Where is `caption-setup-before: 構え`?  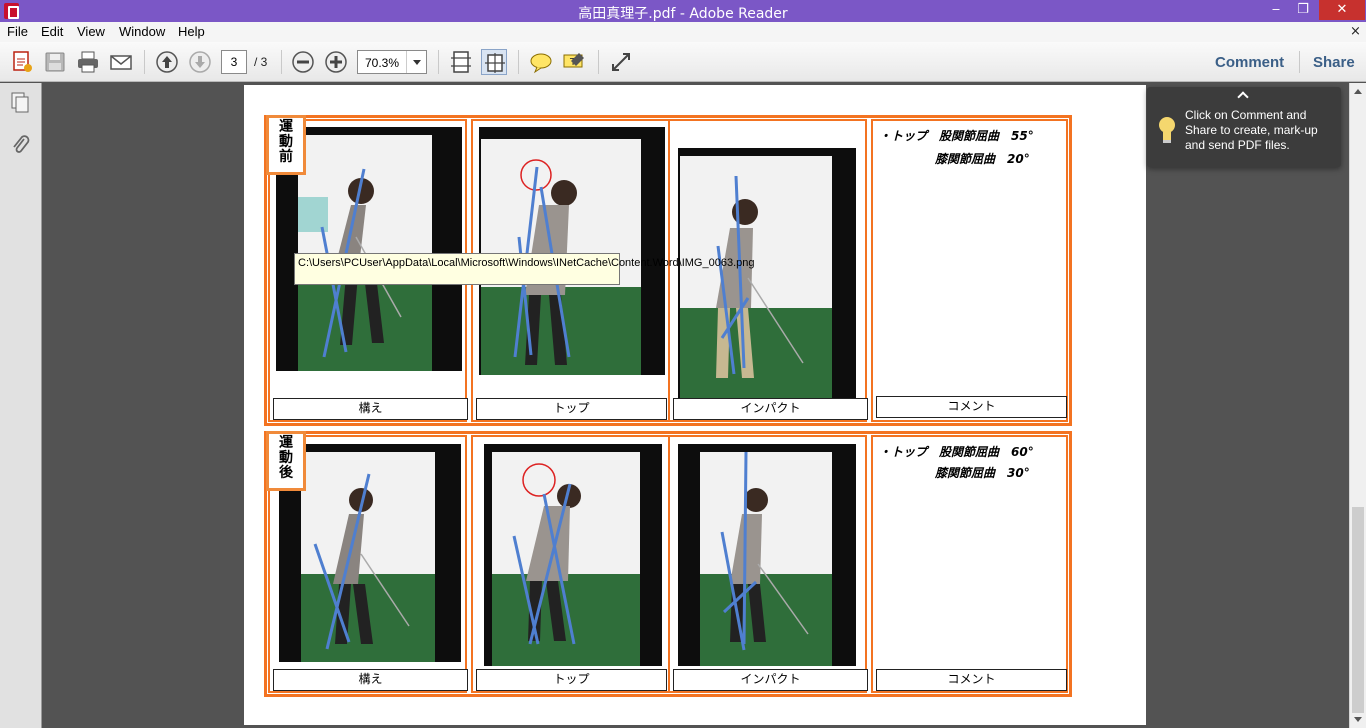
caption-setup-before: 構え is located at coordinates (370, 409).